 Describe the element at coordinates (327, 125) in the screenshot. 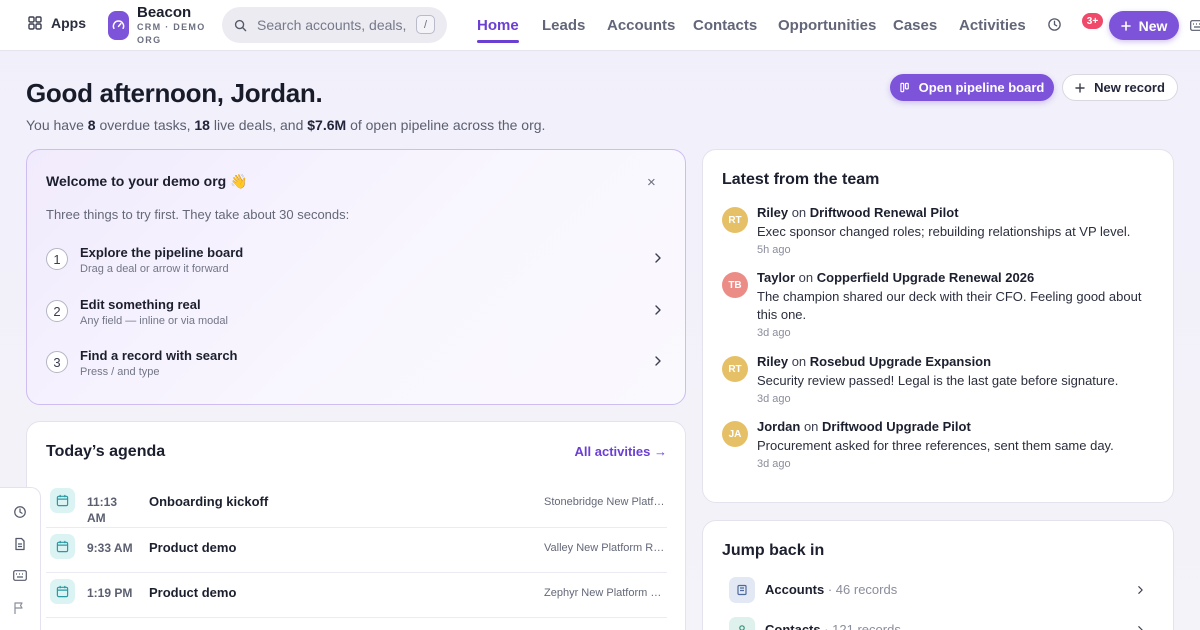

I see `open-pipeline-amount: $7.6M` at that location.